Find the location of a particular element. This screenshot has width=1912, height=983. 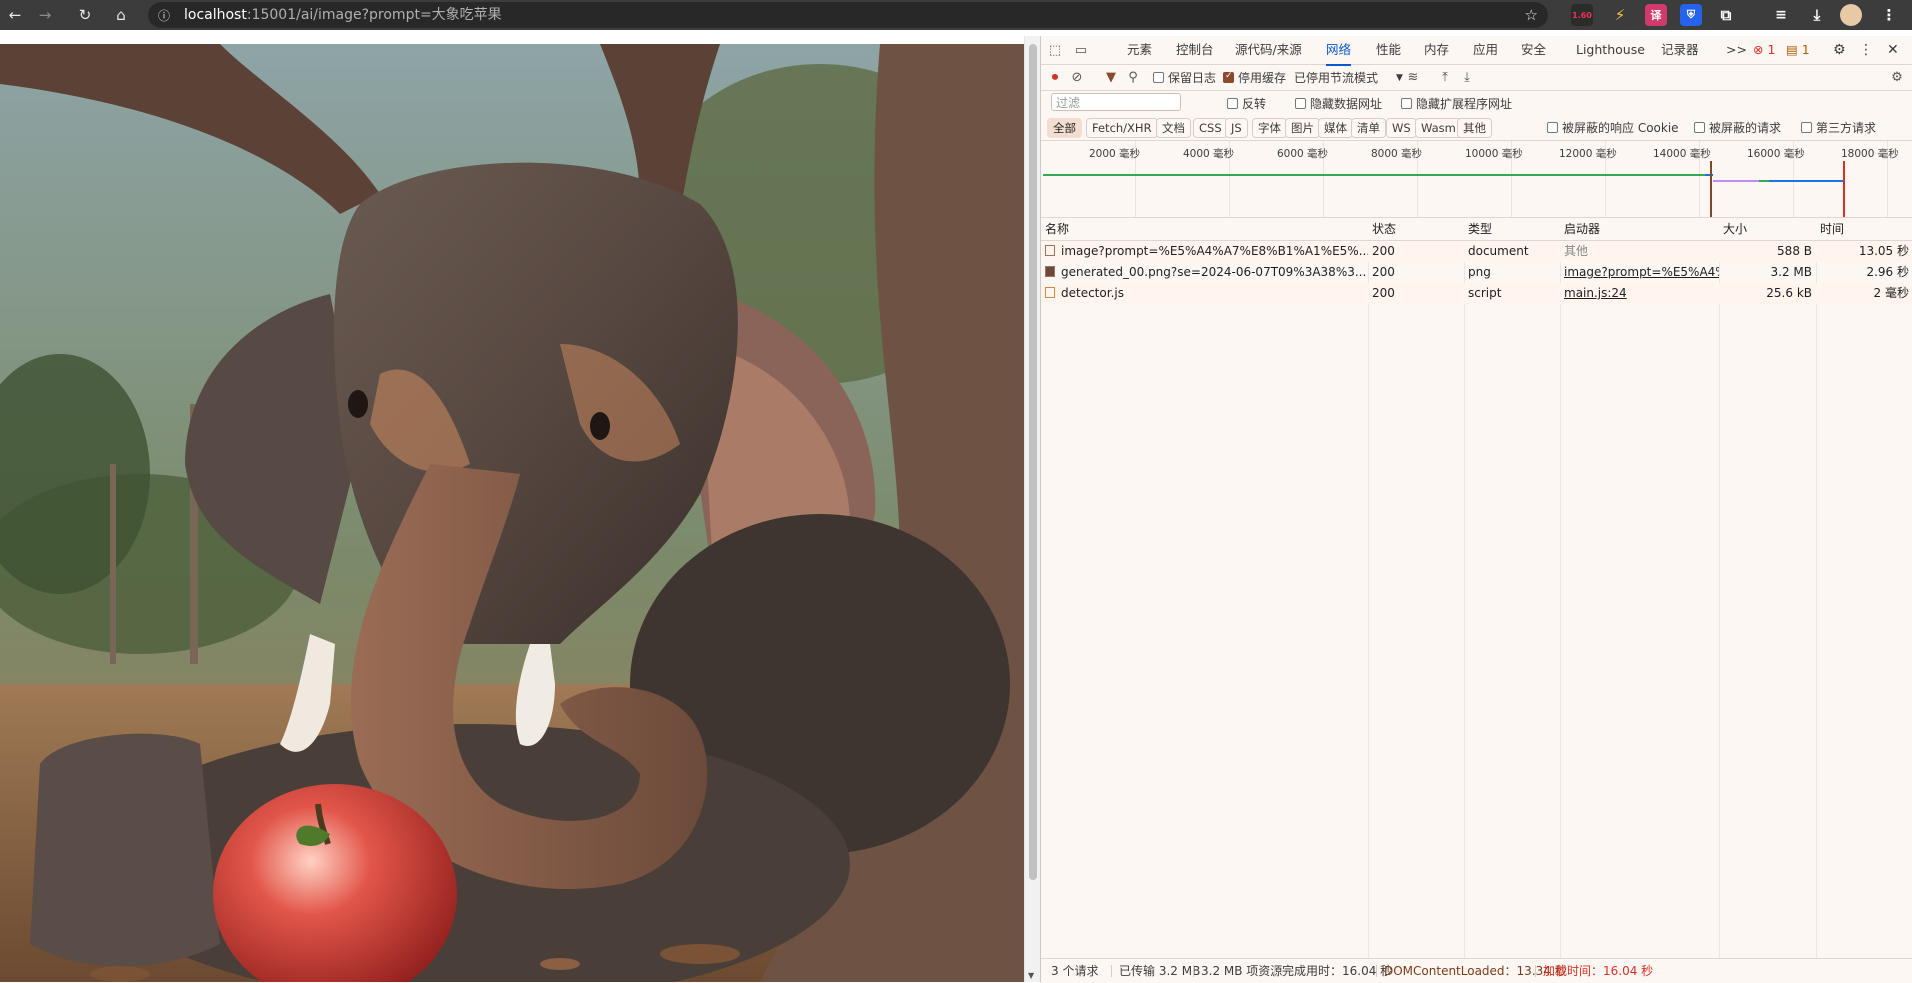

tab-elements: 元素 is located at coordinates (1139, 50).